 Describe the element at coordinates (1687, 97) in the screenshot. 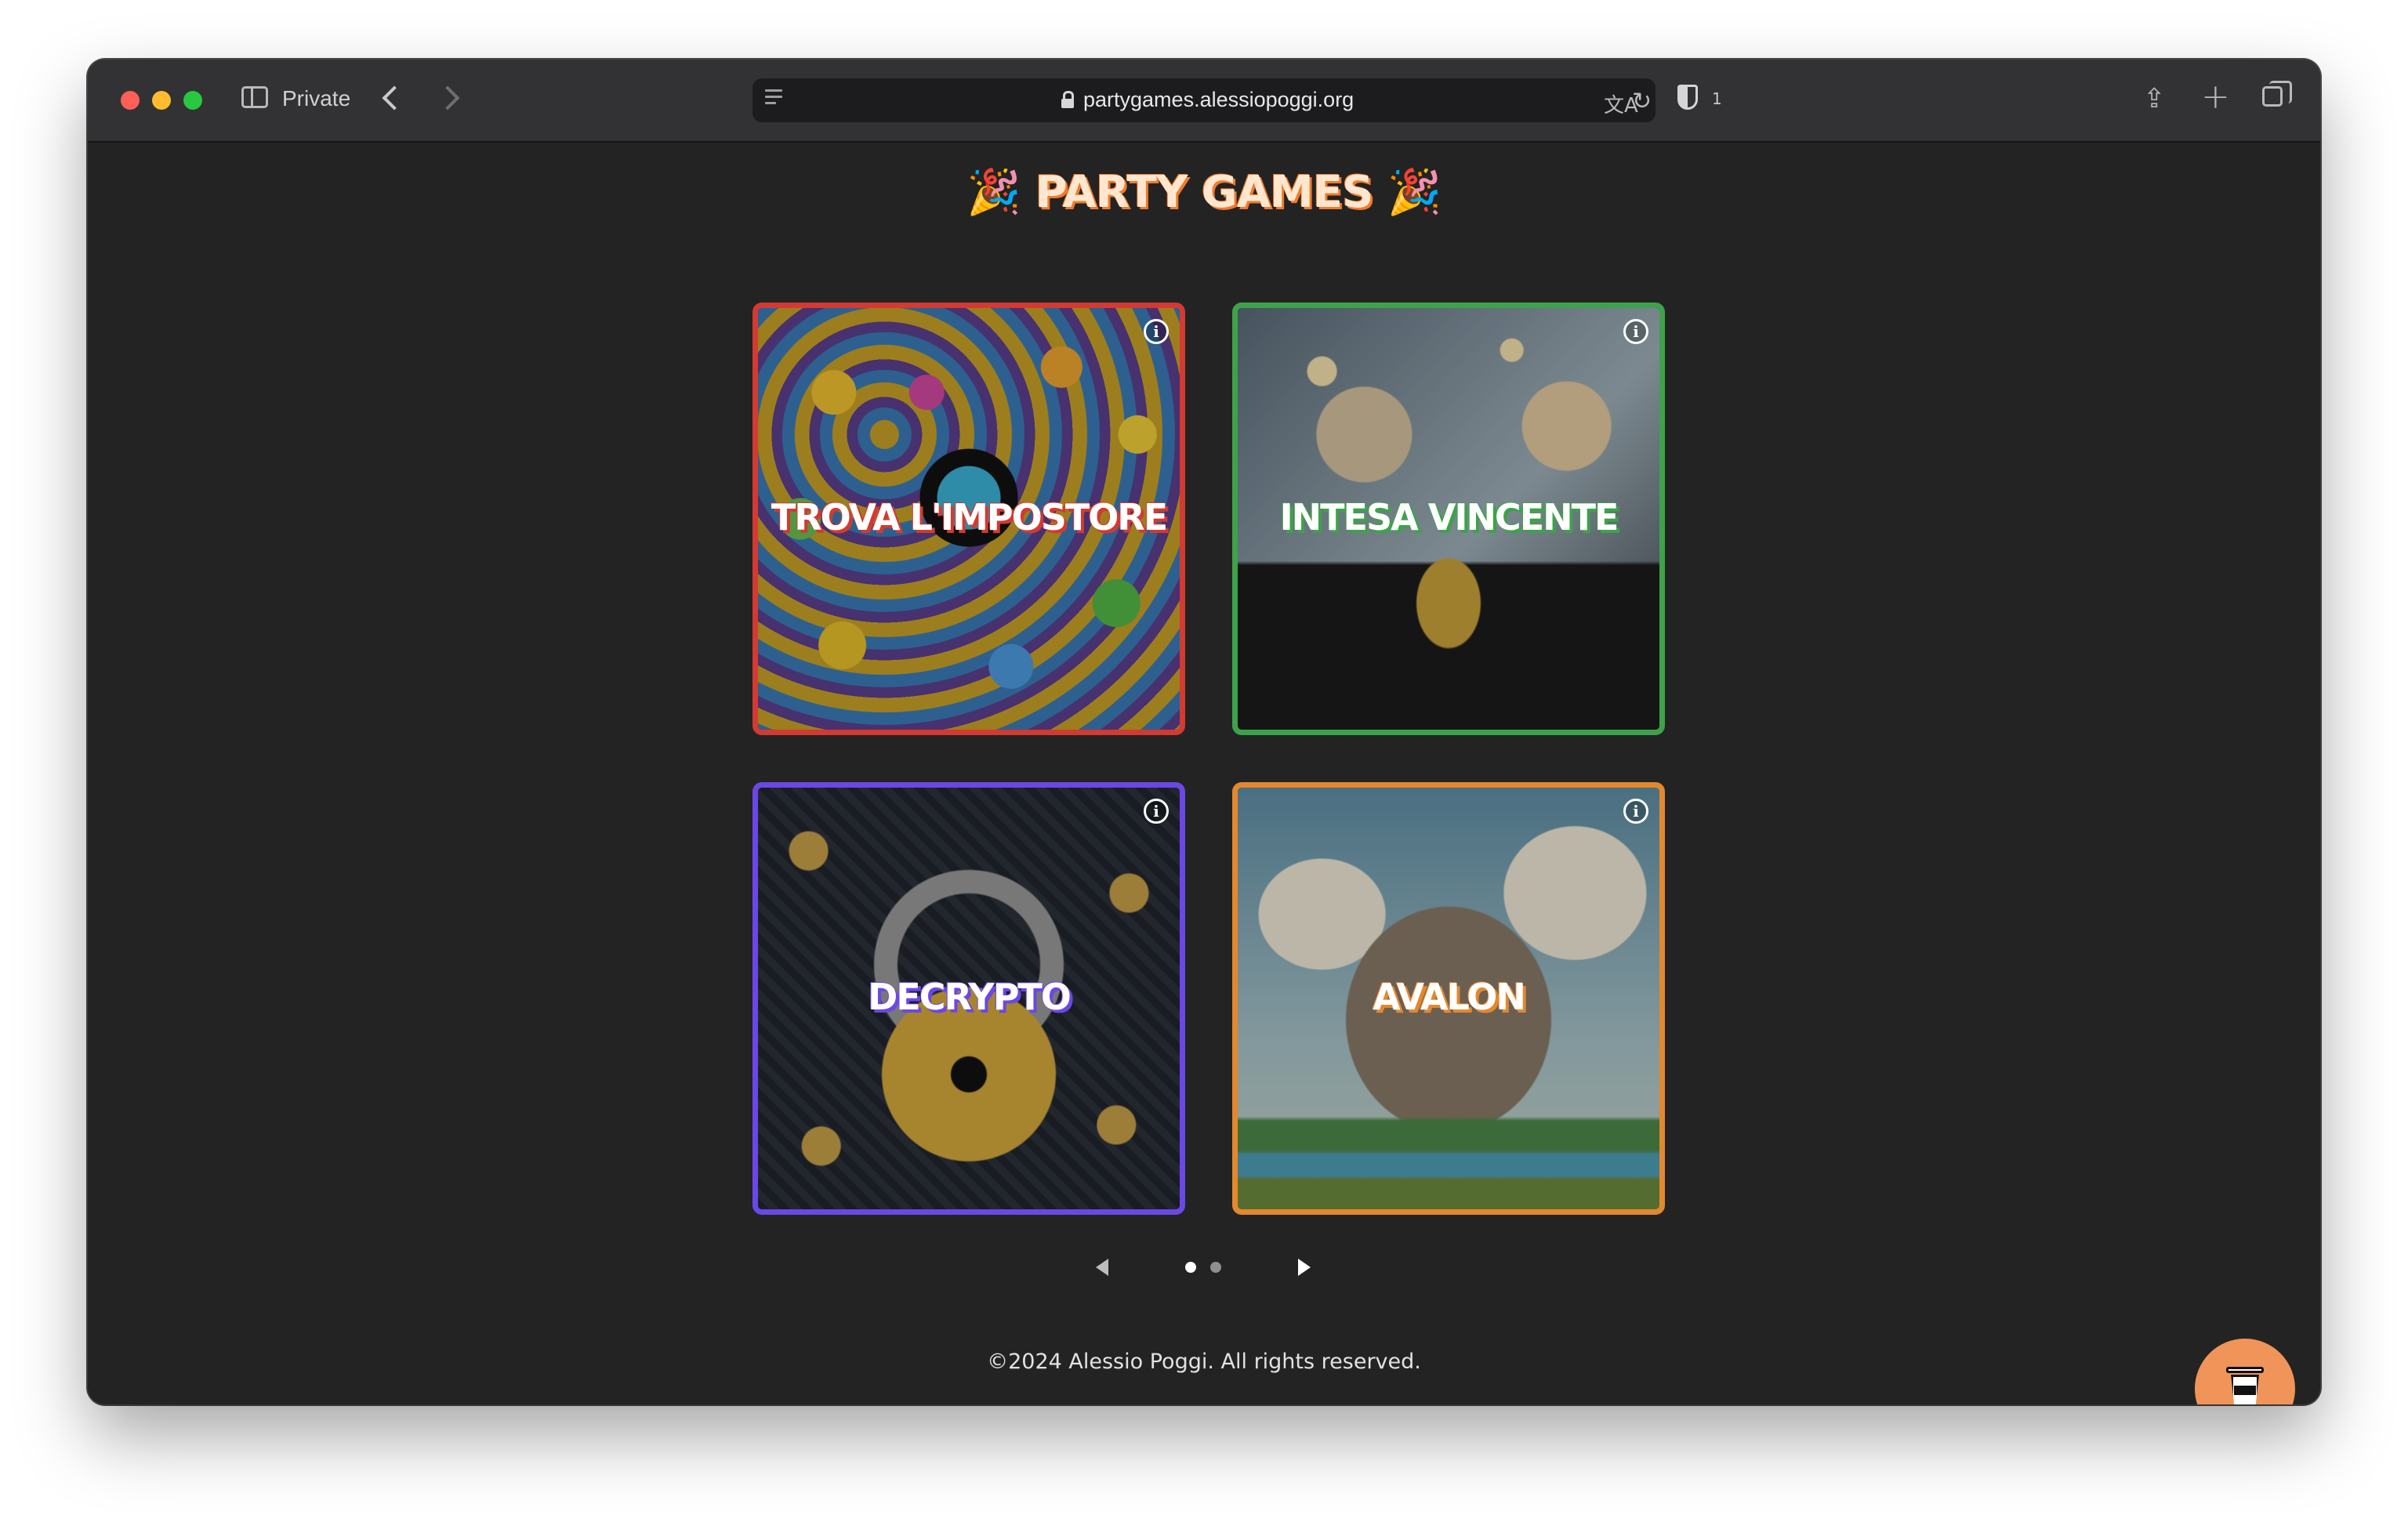

I see `shield-icon` at that location.